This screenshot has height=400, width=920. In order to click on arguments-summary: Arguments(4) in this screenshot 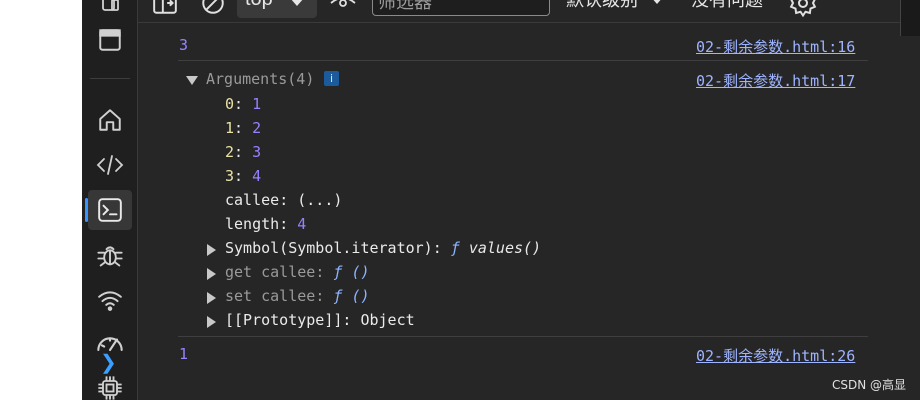, I will do `click(260, 79)`.